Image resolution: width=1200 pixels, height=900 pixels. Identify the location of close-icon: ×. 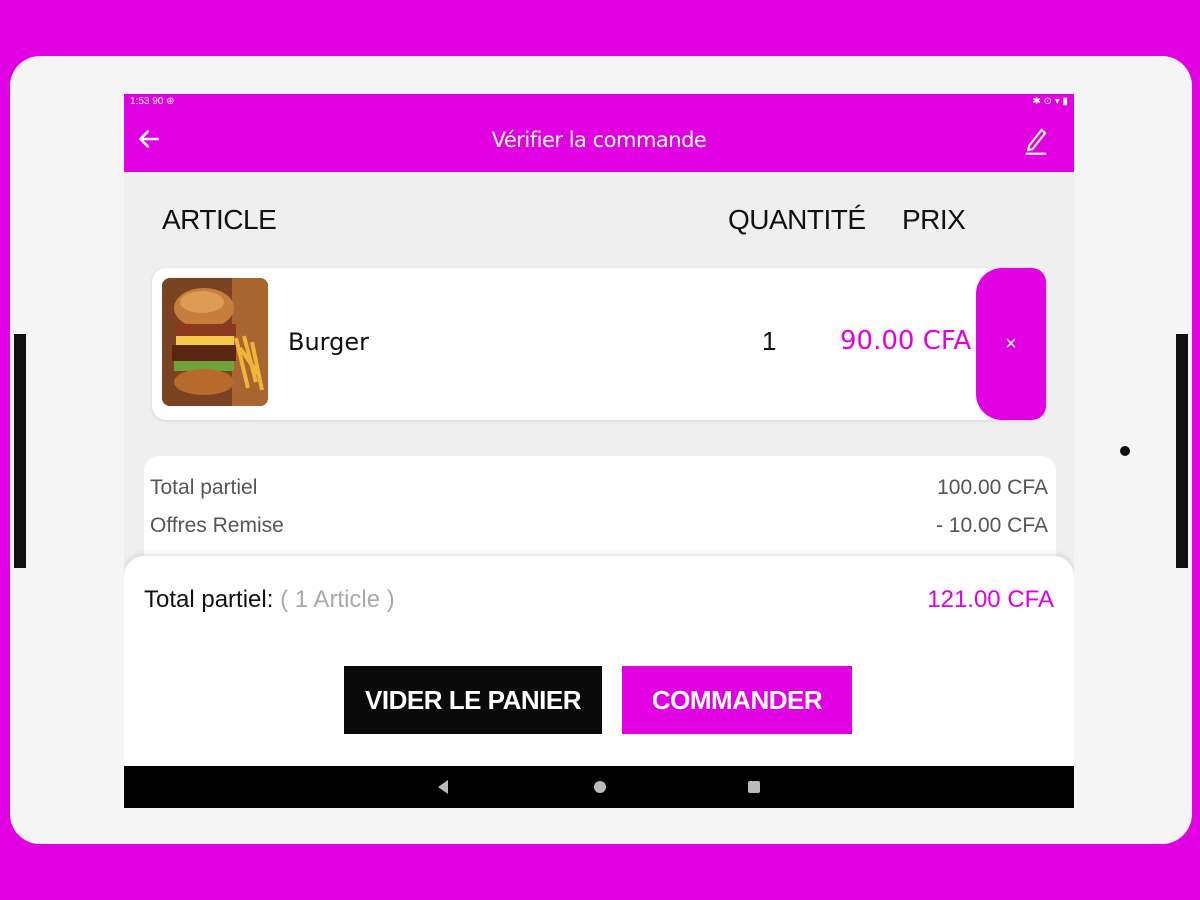
(1011, 343).